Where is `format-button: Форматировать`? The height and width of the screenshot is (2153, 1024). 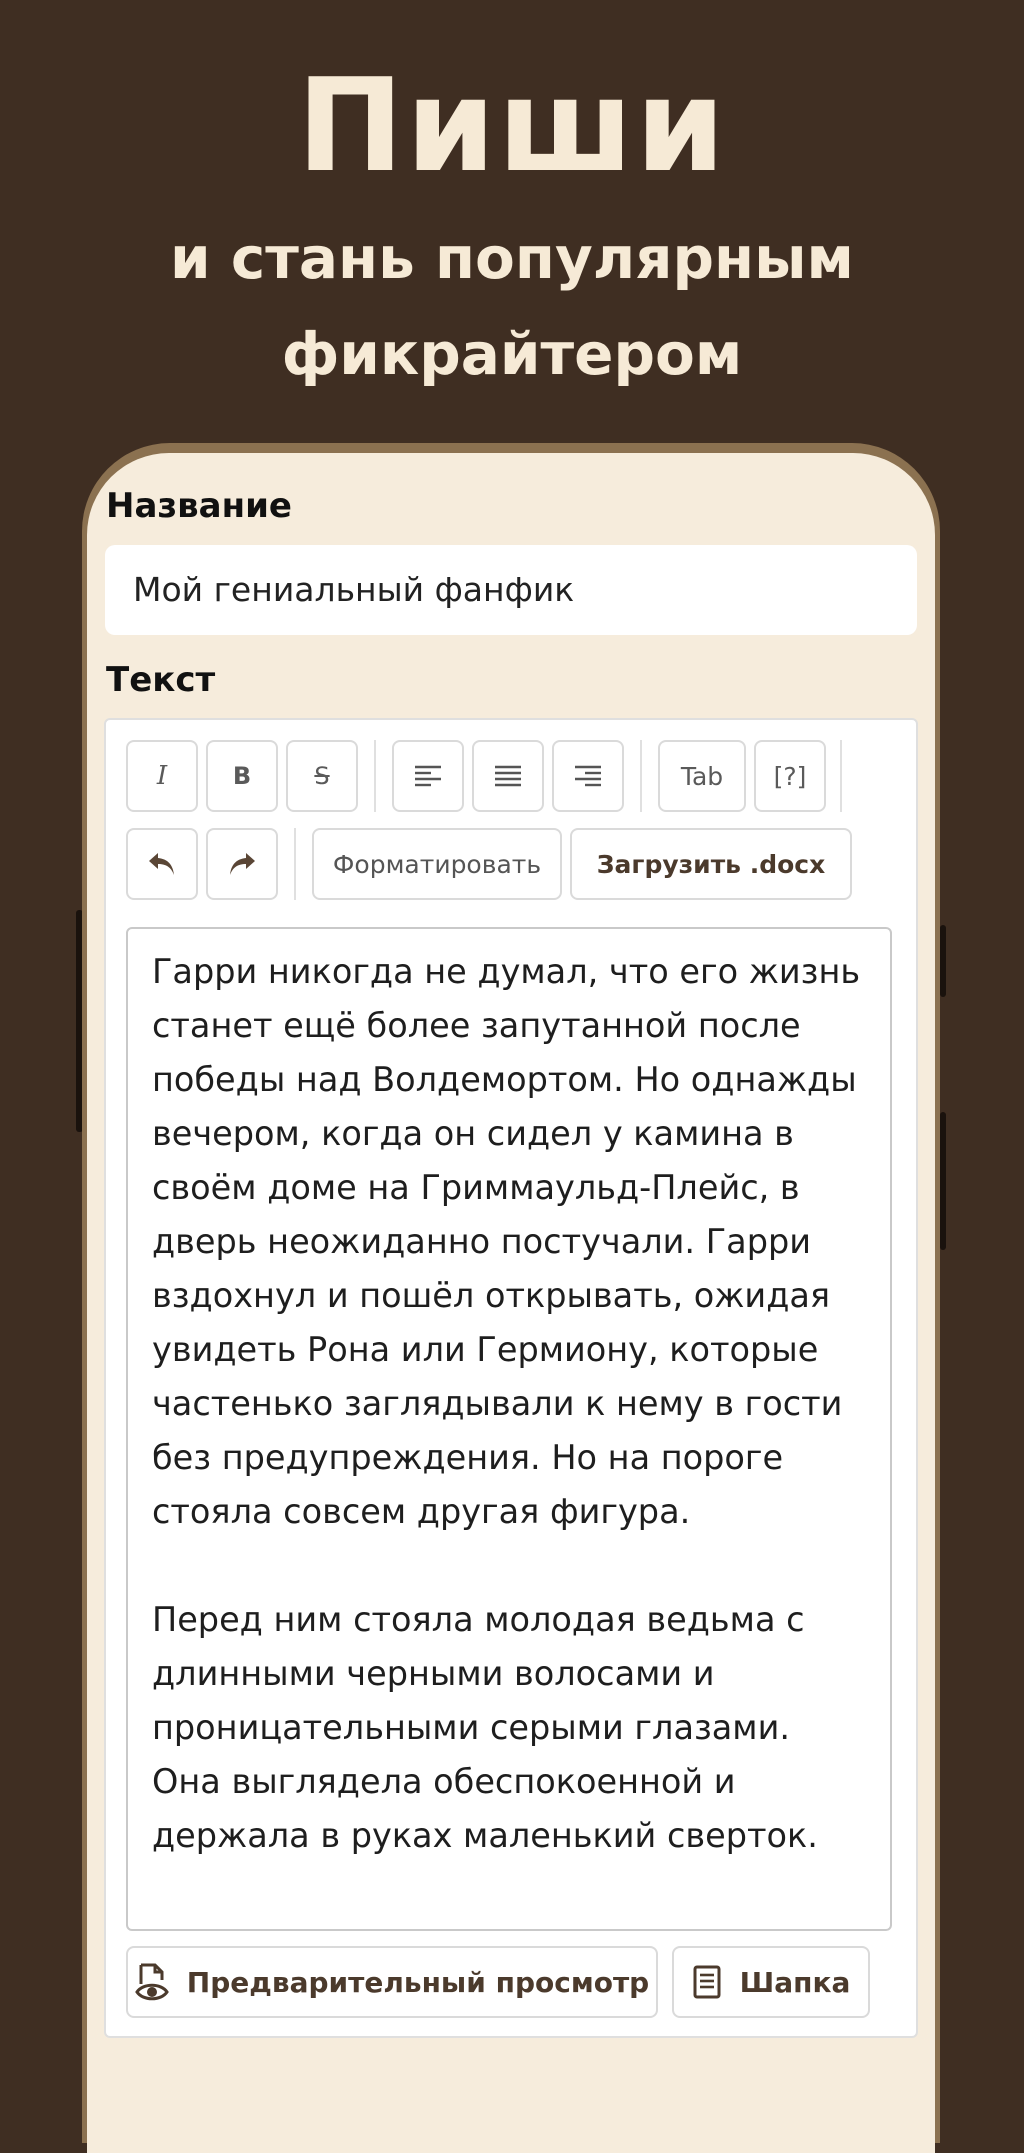
format-button: Форматировать is located at coordinates (437, 864).